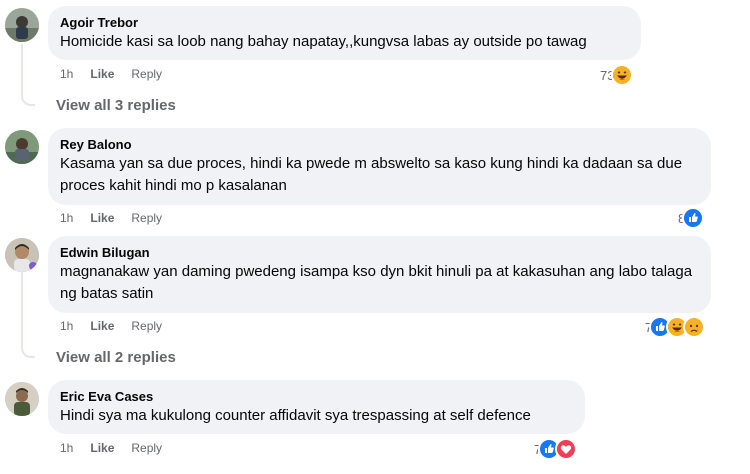 The height and width of the screenshot is (474, 750). Describe the element at coordinates (316, 396) in the screenshot. I see `comment-author: Eric Eva Cases` at that location.